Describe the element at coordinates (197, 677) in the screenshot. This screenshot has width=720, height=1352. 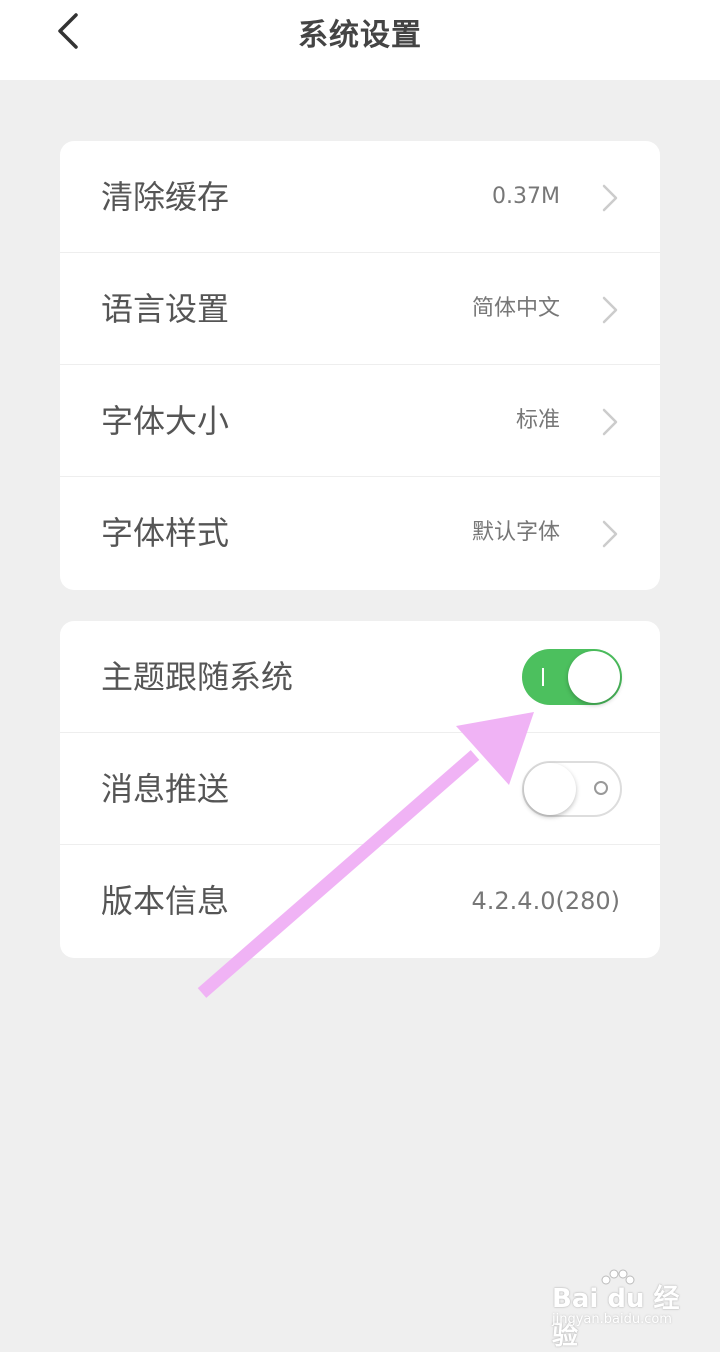
I see `row-label: 主题跟随系统` at that location.